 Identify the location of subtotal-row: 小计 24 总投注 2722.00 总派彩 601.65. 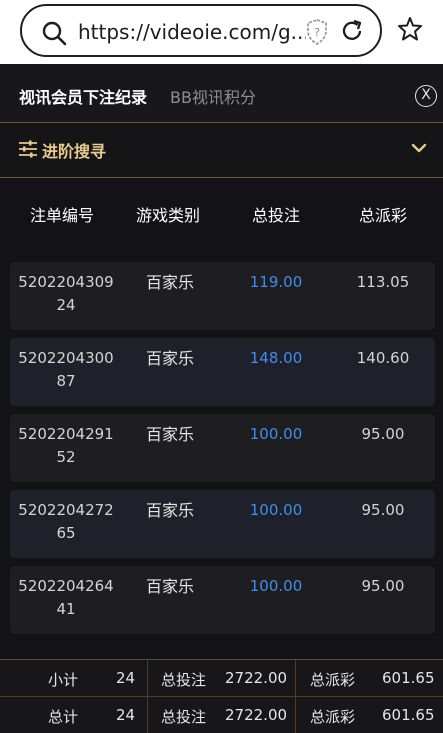
(221, 678).